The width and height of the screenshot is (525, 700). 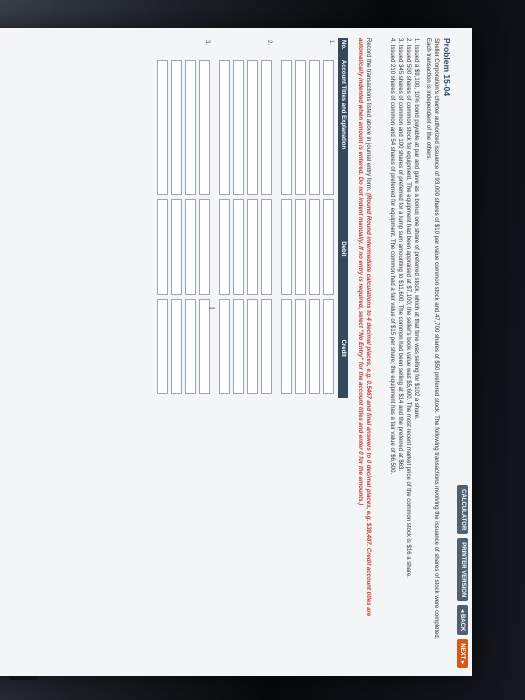 What do you see at coordinates (207, 43) in the screenshot?
I see `entry-number: 3.` at bounding box center [207, 43].